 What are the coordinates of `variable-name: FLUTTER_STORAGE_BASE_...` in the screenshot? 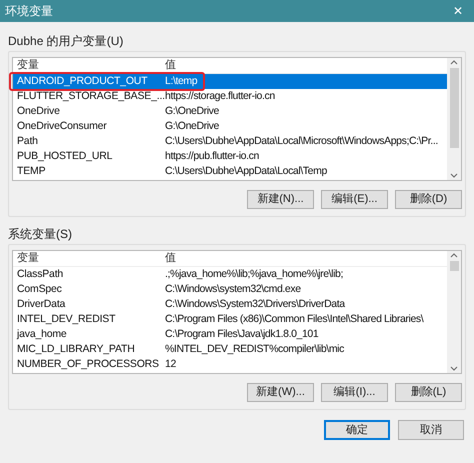 It's located at (91, 96).